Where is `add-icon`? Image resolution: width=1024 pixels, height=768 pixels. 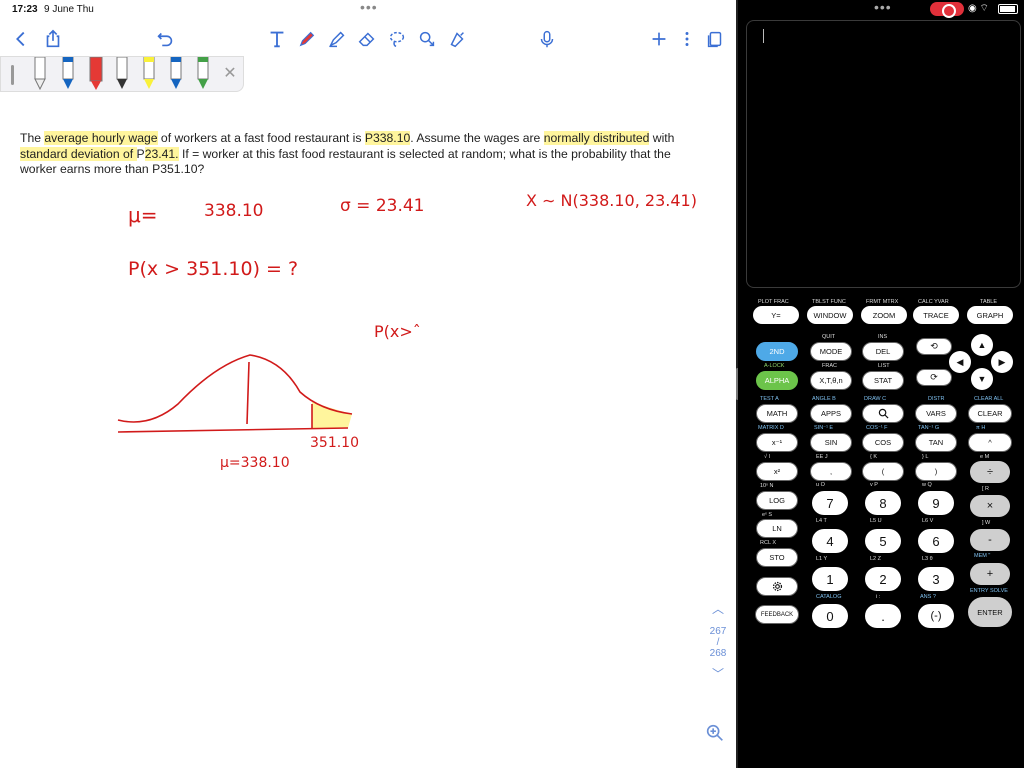 add-icon is located at coordinates (659, 39).